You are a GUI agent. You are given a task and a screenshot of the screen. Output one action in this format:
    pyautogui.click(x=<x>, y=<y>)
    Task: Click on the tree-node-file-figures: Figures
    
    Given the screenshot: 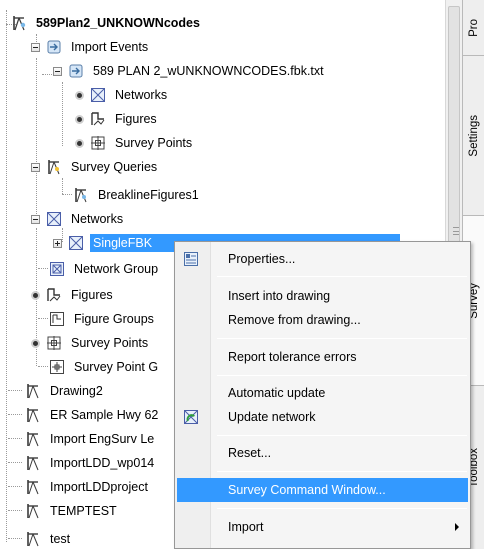 What is the action you would take?
    pyautogui.click(x=117, y=119)
    